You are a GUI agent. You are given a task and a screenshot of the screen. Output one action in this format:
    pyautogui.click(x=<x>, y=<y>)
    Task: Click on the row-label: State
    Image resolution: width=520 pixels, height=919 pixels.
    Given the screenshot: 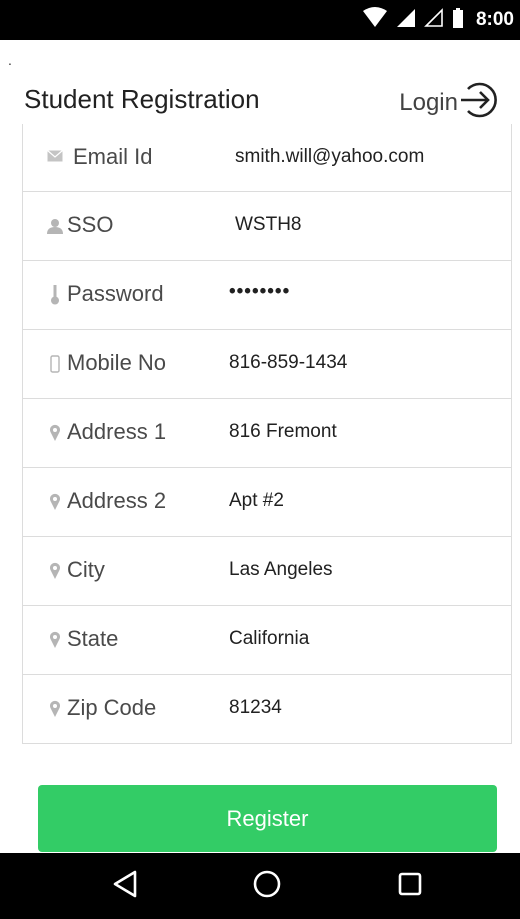 What is the action you would take?
    pyautogui.click(x=93, y=638)
    